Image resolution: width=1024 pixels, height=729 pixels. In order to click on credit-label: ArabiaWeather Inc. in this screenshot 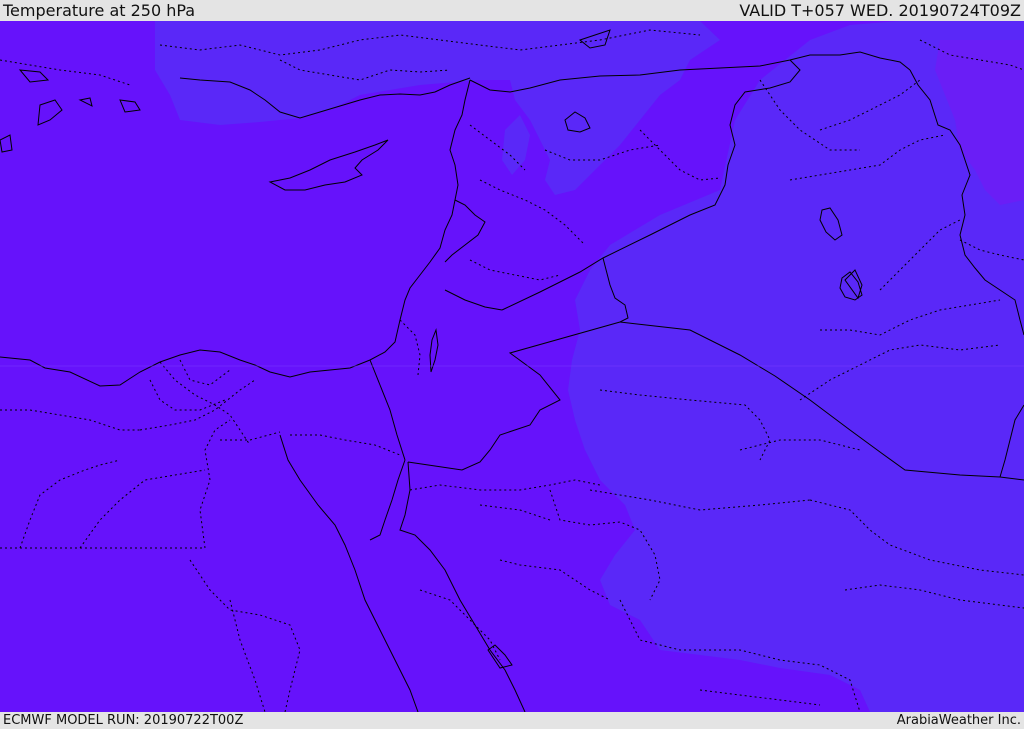, I will do `click(958, 720)`.